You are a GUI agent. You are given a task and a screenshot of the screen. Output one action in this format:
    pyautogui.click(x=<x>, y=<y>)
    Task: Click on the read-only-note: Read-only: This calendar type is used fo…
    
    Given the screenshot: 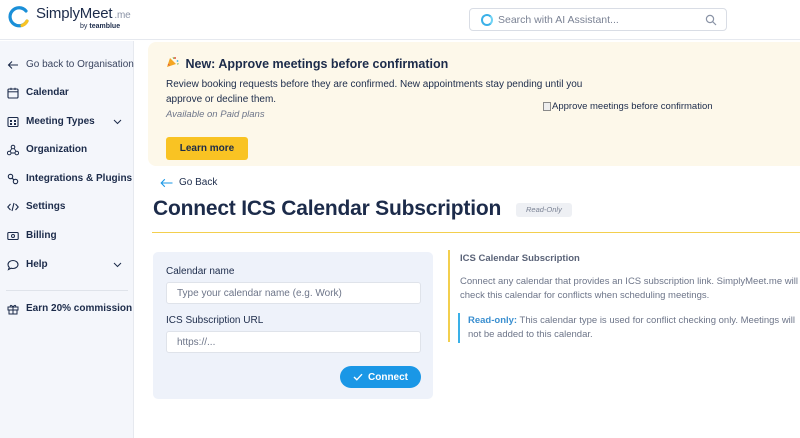 What is the action you would take?
    pyautogui.click(x=629, y=328)
    